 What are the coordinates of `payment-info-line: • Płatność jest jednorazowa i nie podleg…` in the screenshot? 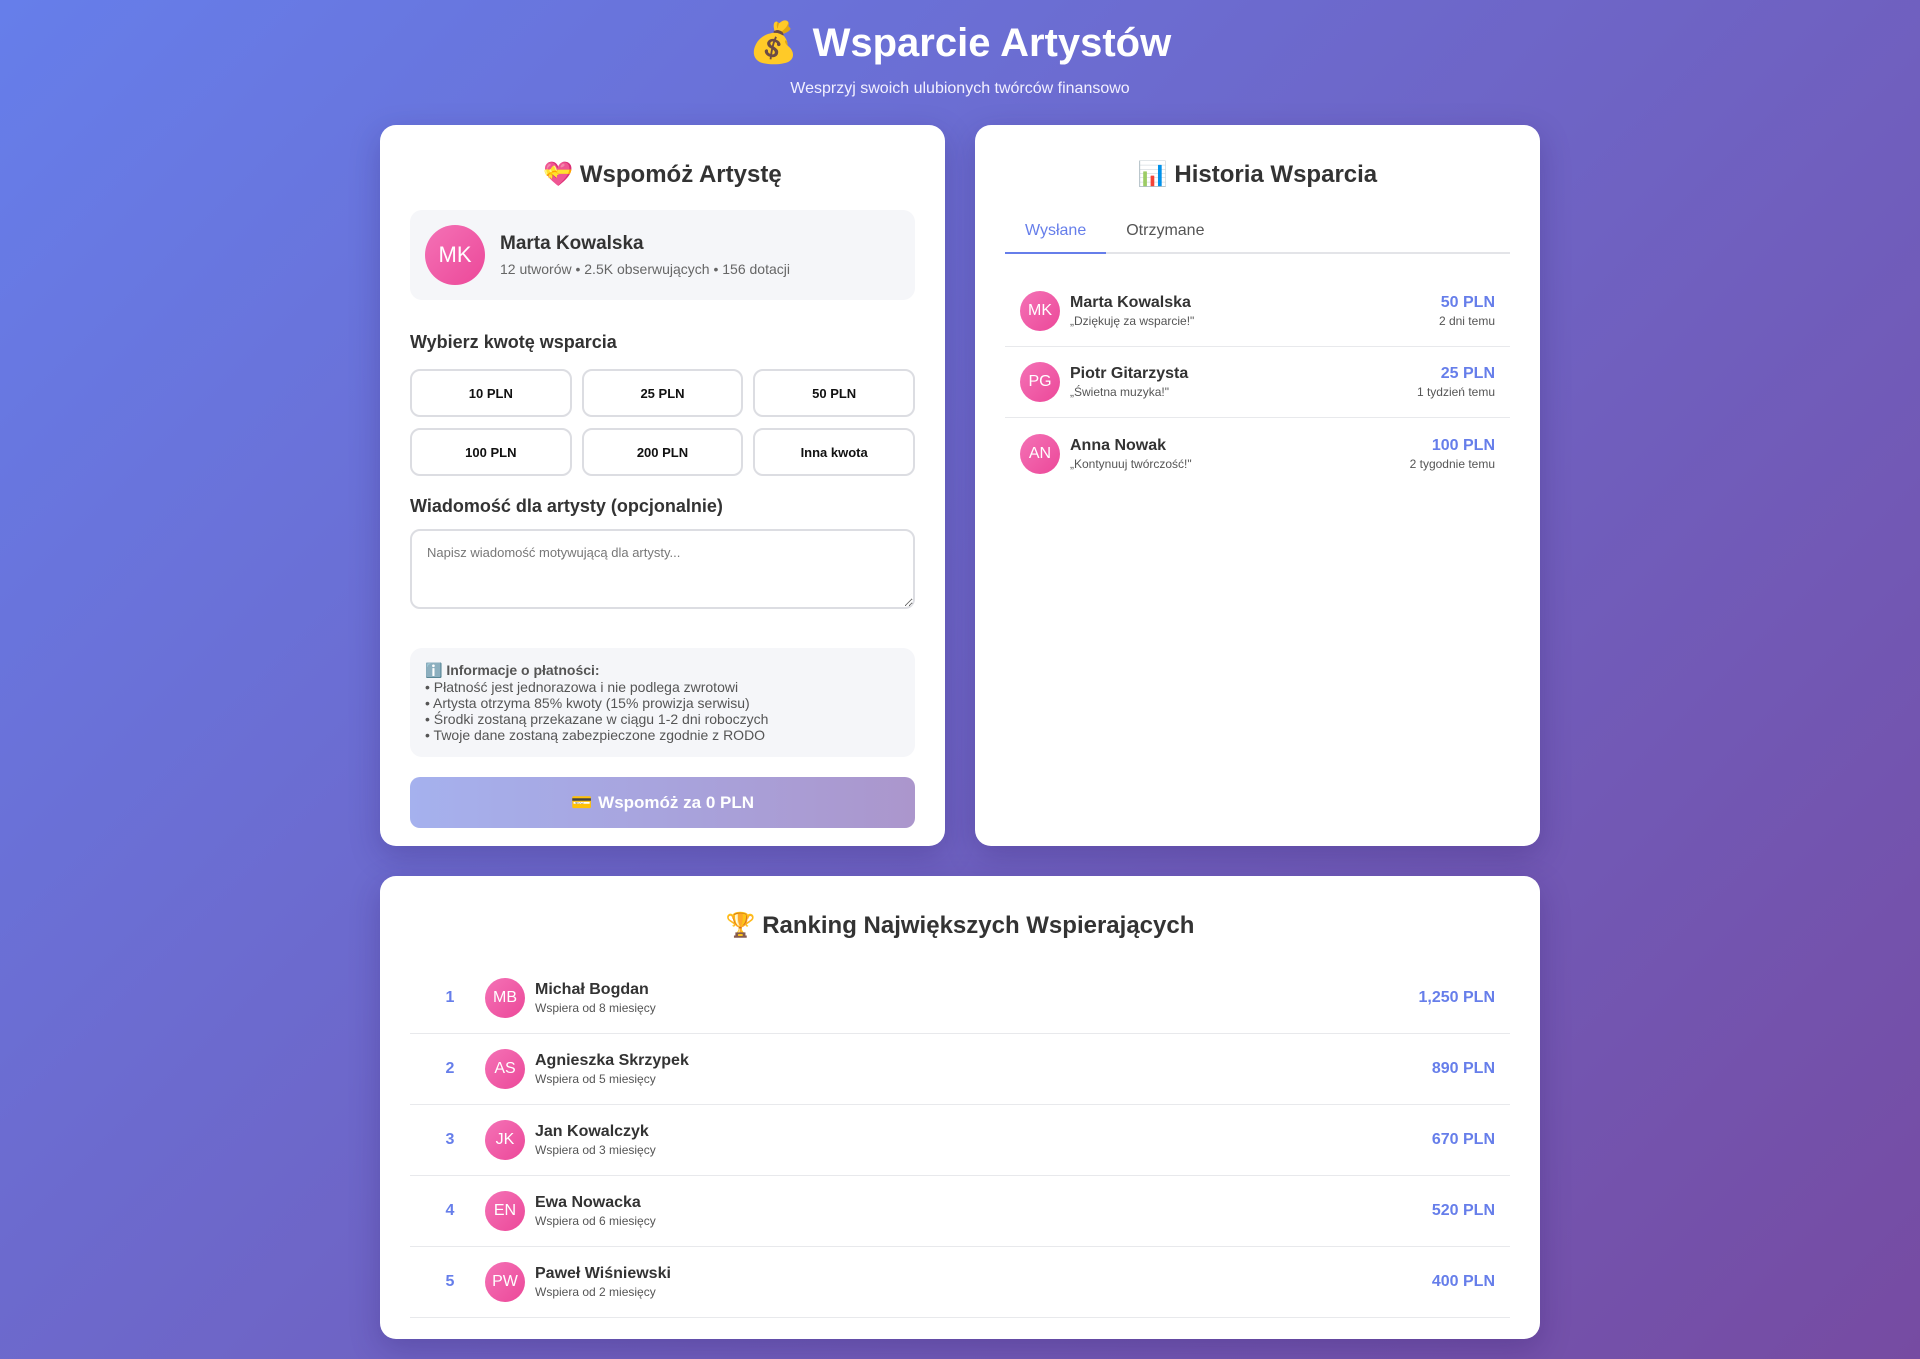 It's located at (582, 687).